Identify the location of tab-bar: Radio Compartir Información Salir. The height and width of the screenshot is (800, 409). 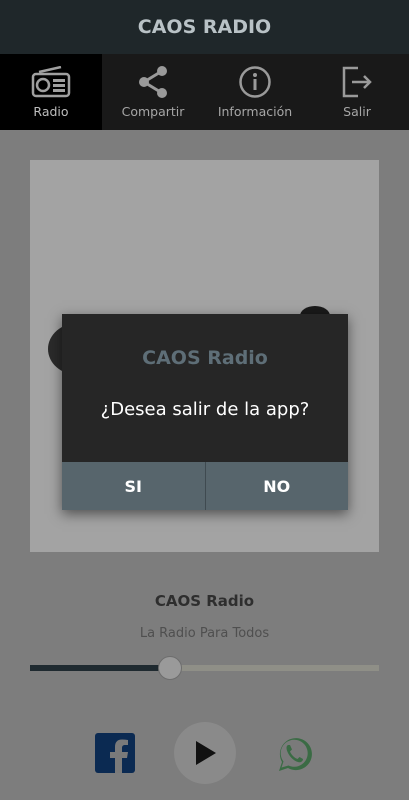
(204, 92).